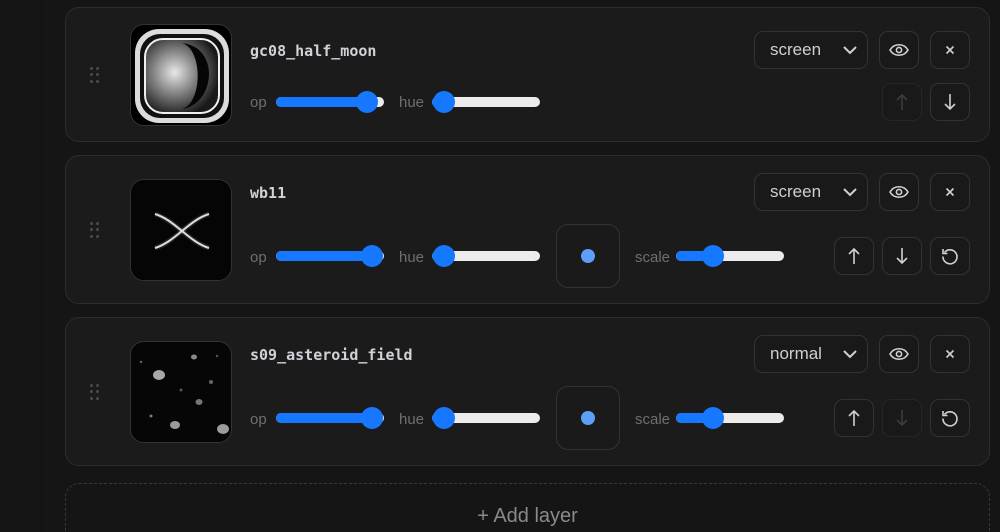  I want to click on layer-name: gc08_half_moon, so click(313, 51).